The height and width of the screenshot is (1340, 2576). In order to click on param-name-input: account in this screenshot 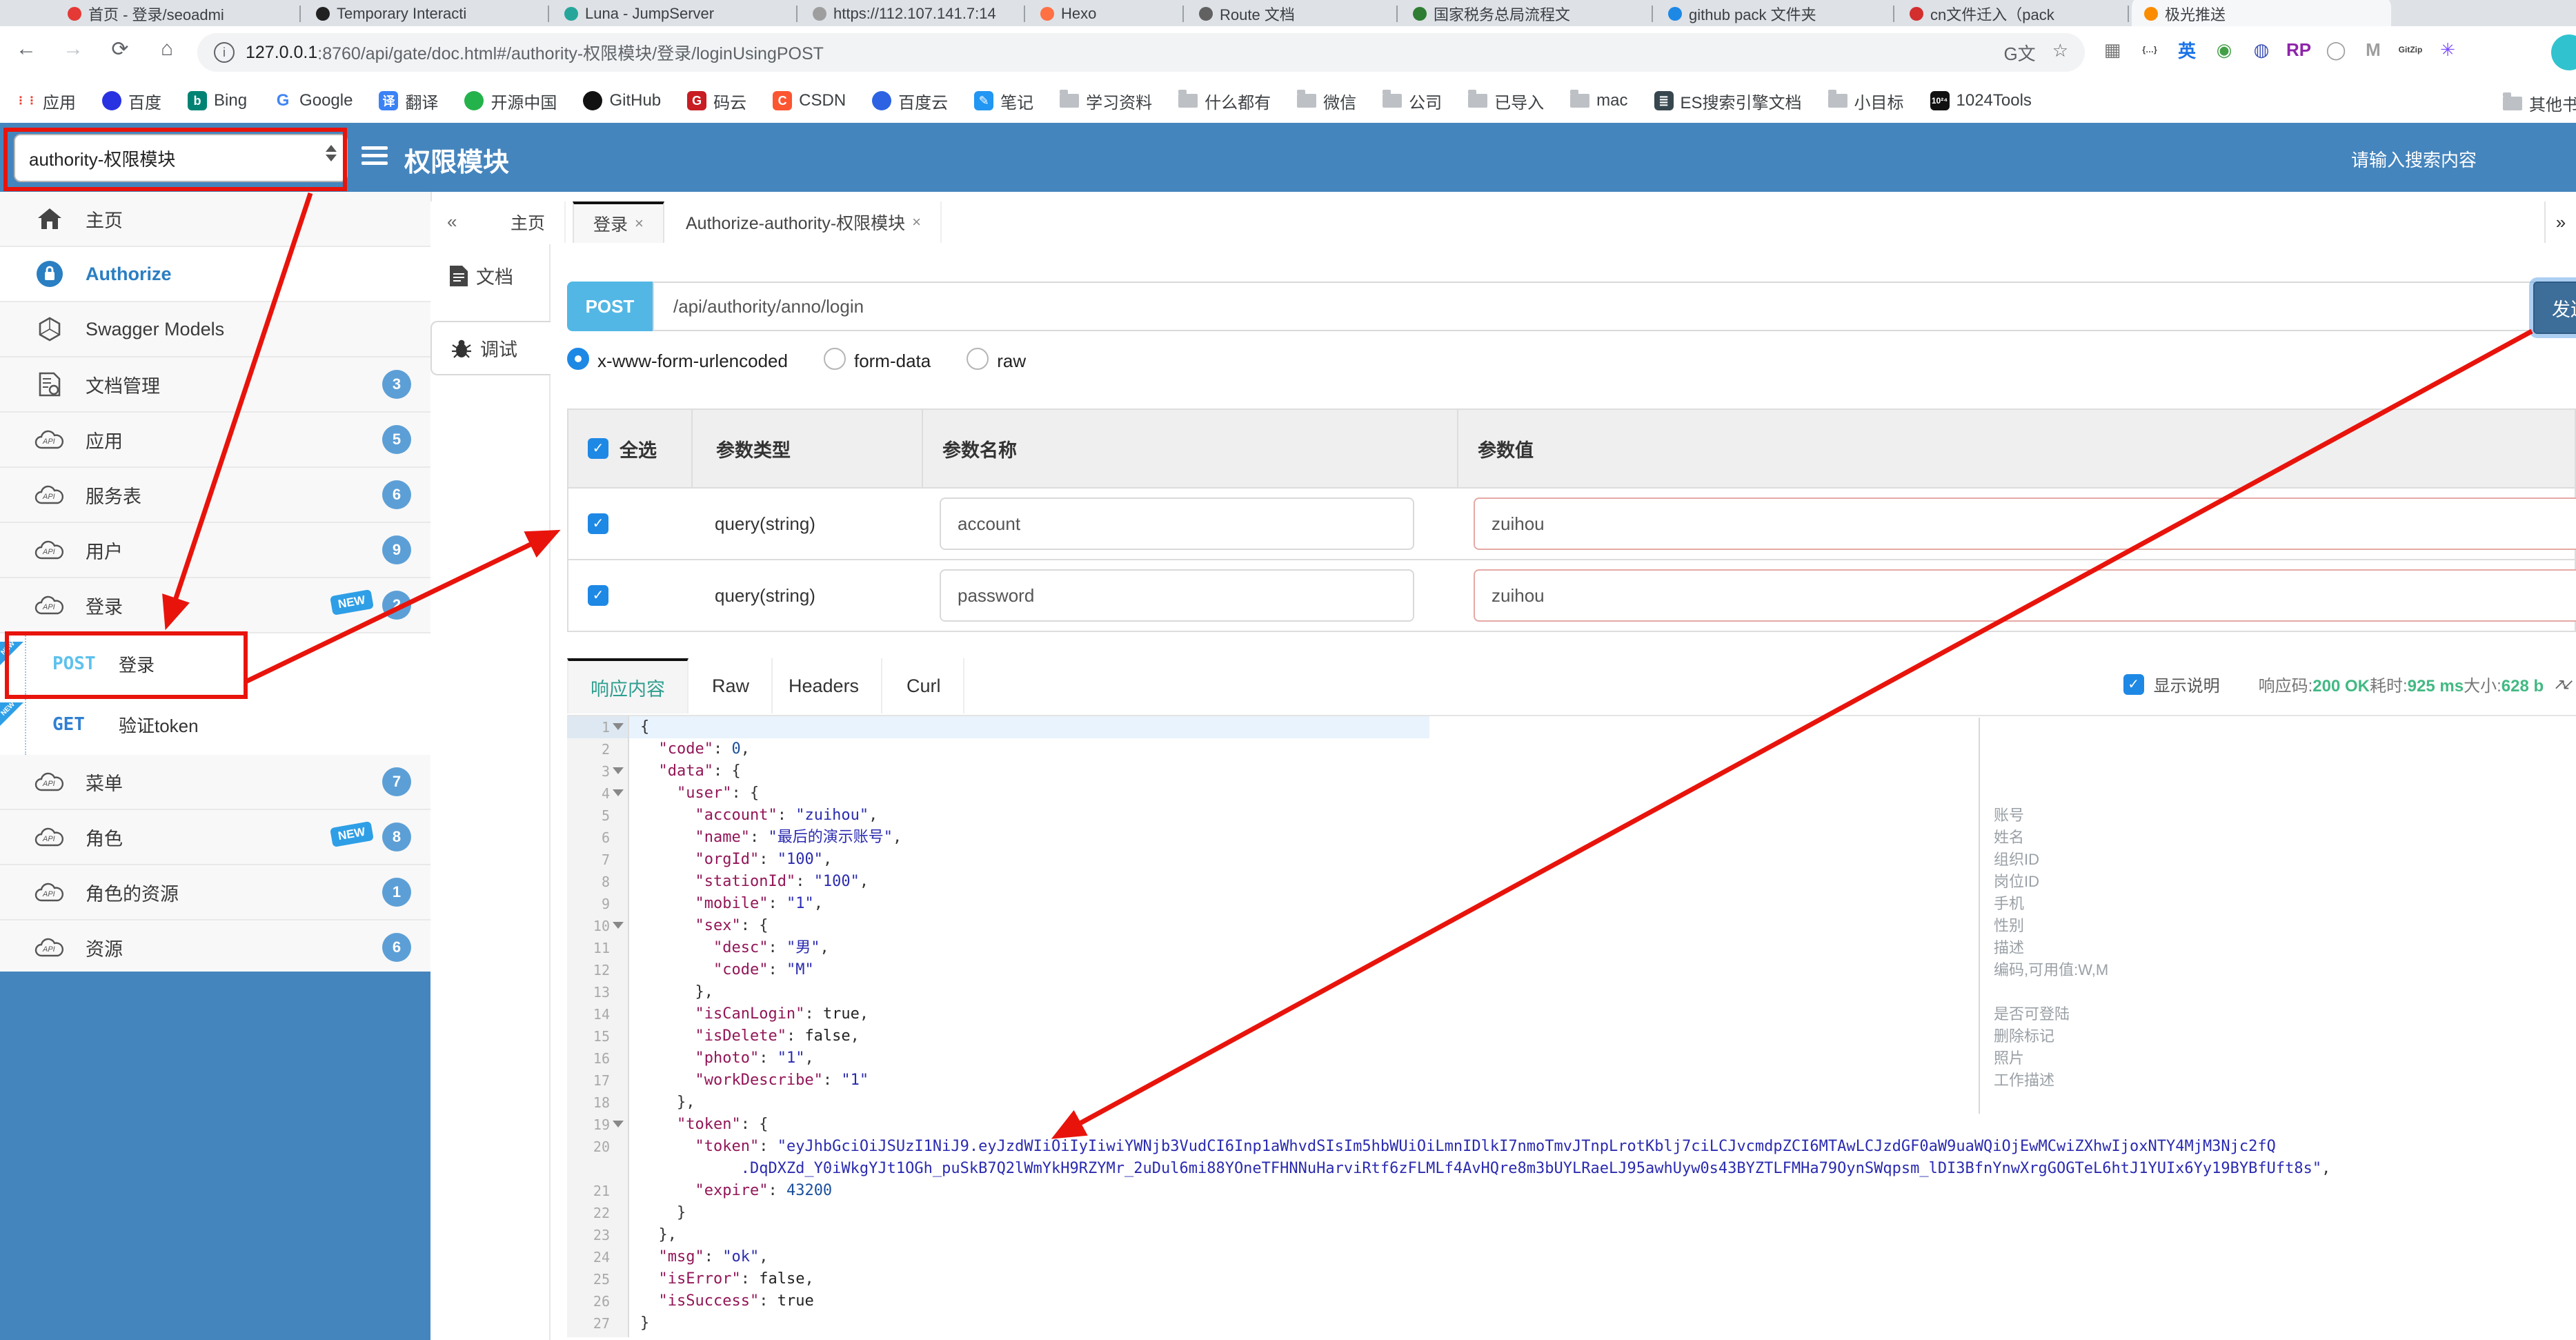, I will do `click(1177, 523)`.